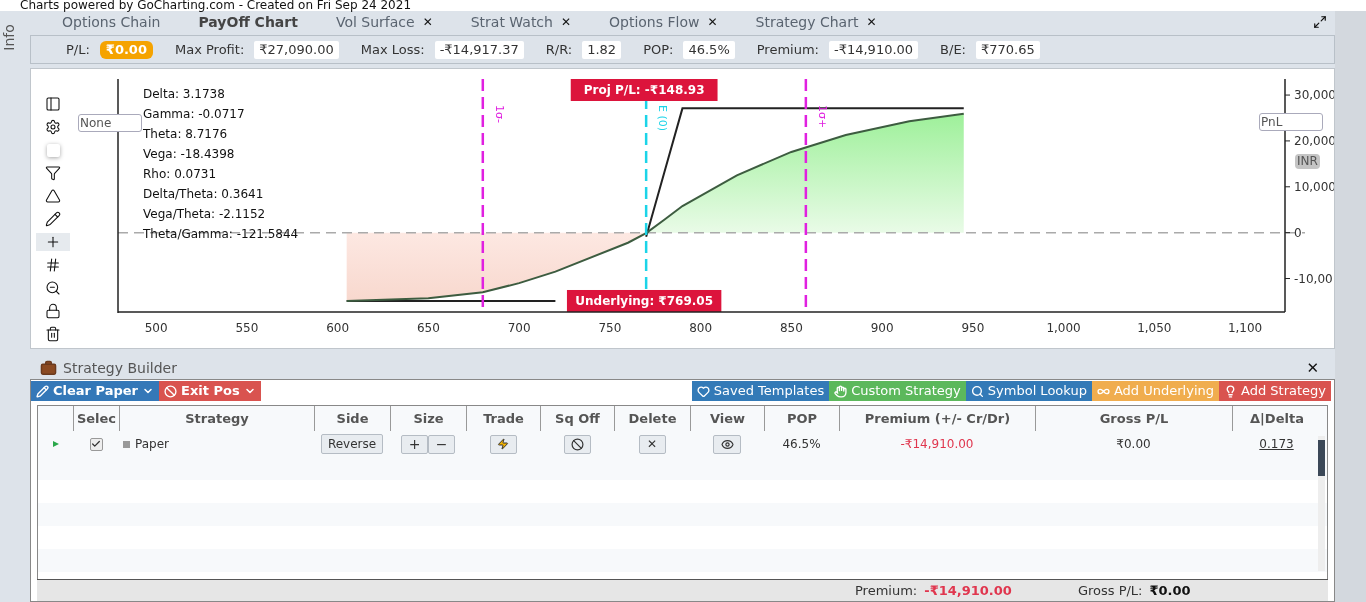 This screenshot has width=1366, height=602. What do you see at coordinates (882, 328) in the screenshot?
I see `x-tick-label: 900` at bounding box center [882, 328].